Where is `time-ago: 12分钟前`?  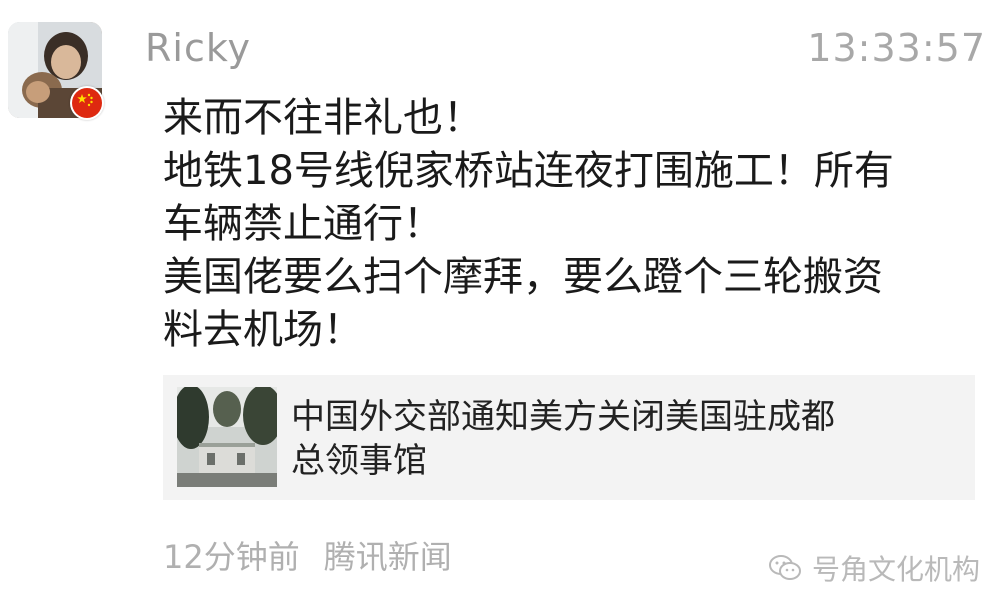 time-ago: 12分钟前 is located at coordinates (231, 557).